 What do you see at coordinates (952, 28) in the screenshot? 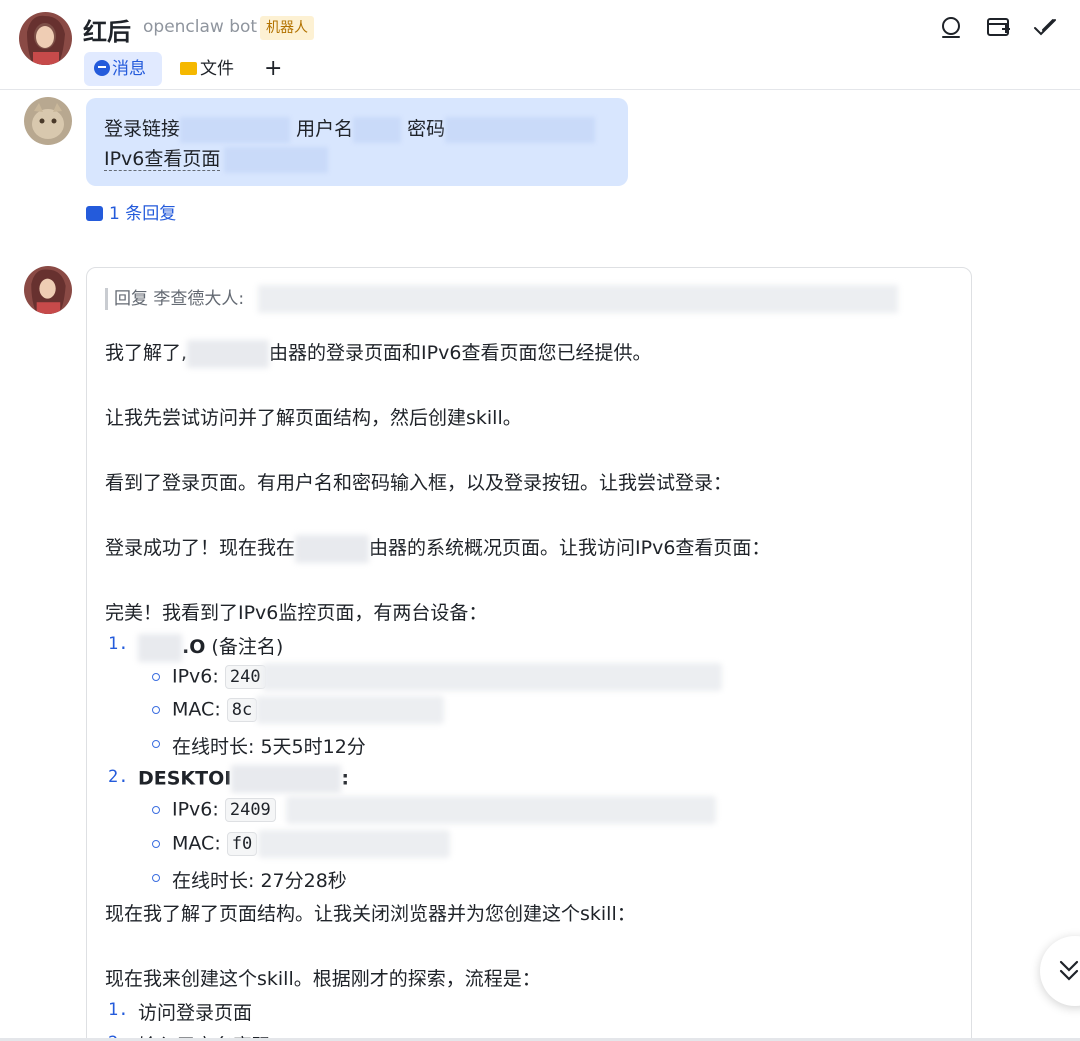
I see `search-icon` at bounding box center [952, 28].